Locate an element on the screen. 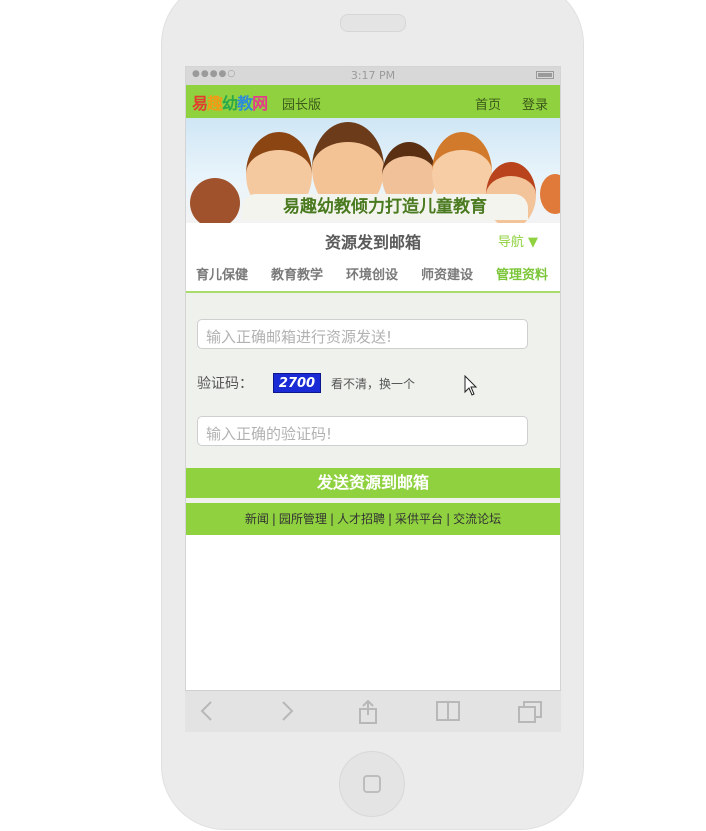 The width and height of the screenshot is (706, 831). tab-environment: 环境创设 is located at coordinates (372, 273).